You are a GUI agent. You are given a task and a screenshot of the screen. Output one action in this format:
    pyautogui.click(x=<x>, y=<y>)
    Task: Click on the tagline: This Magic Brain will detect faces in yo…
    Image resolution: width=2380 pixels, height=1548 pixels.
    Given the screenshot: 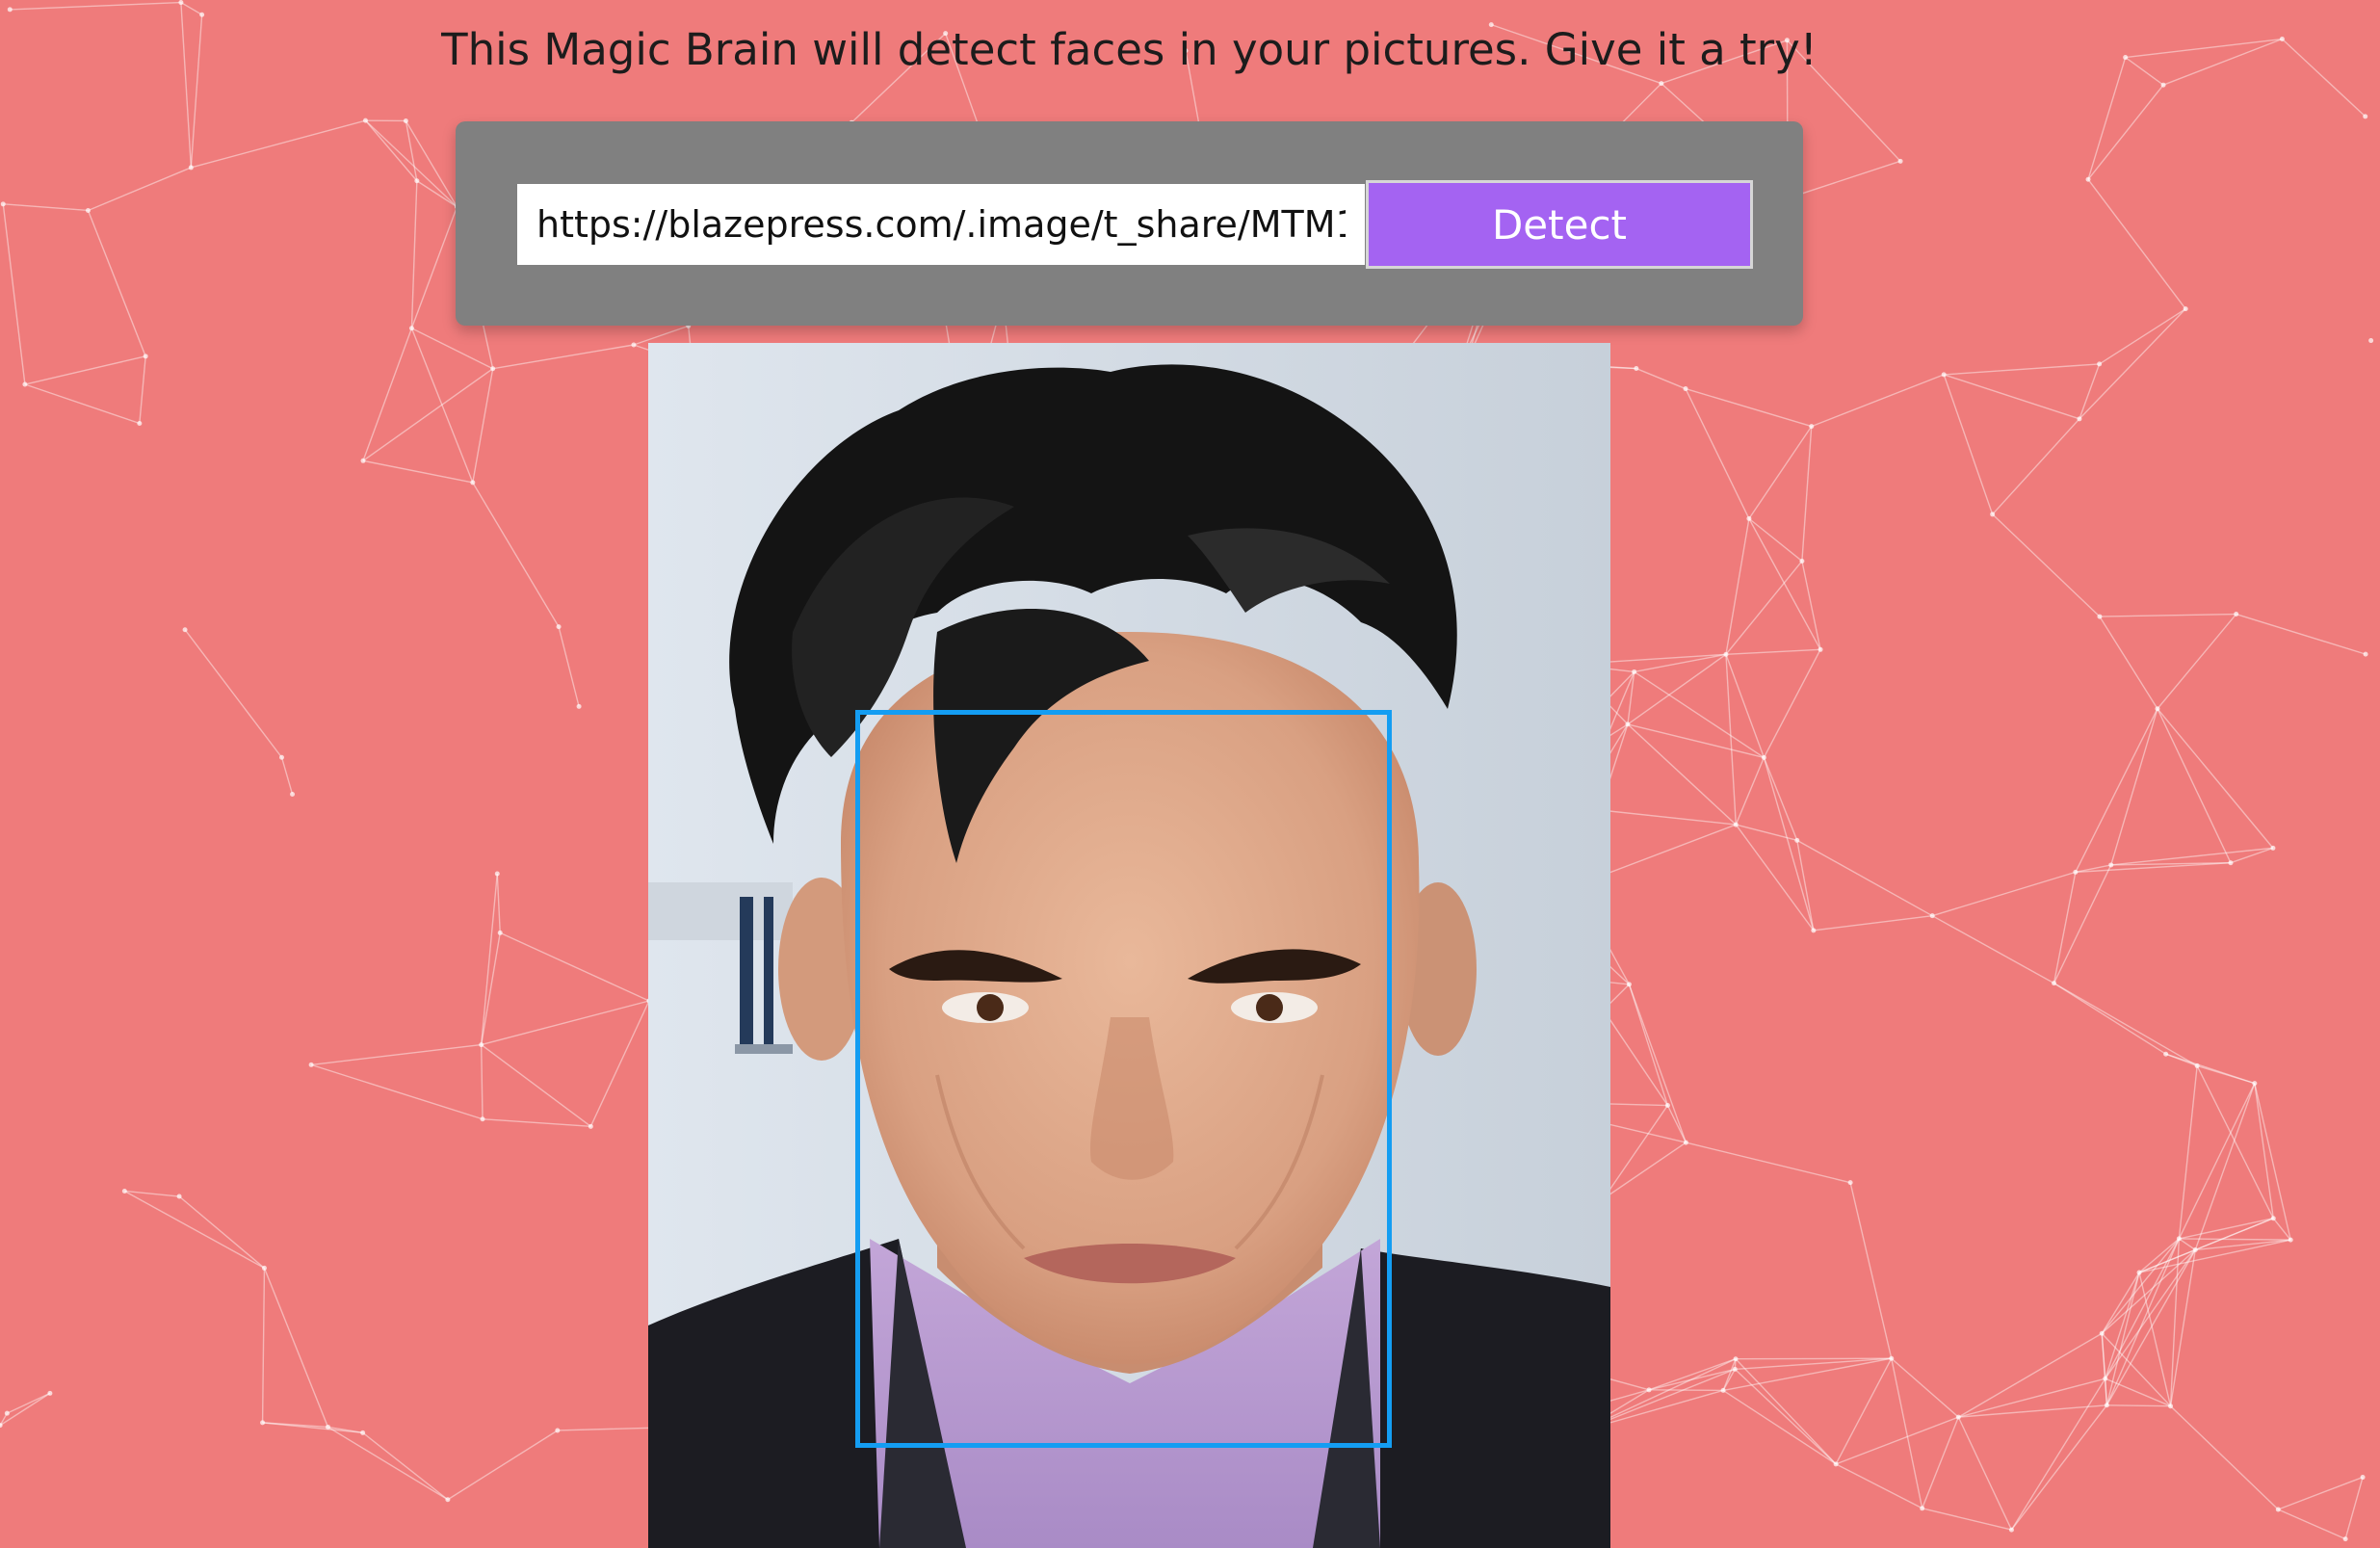 What is the action you would take?
    pyautogui.click(x=1130, y=49)
    